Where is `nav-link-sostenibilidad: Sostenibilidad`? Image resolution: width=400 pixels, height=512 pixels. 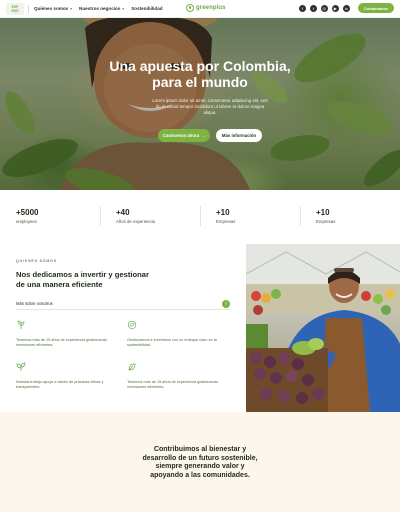 nav-link-sostenibilidad: Sostenibilidad is located at coordinates (146, 8).